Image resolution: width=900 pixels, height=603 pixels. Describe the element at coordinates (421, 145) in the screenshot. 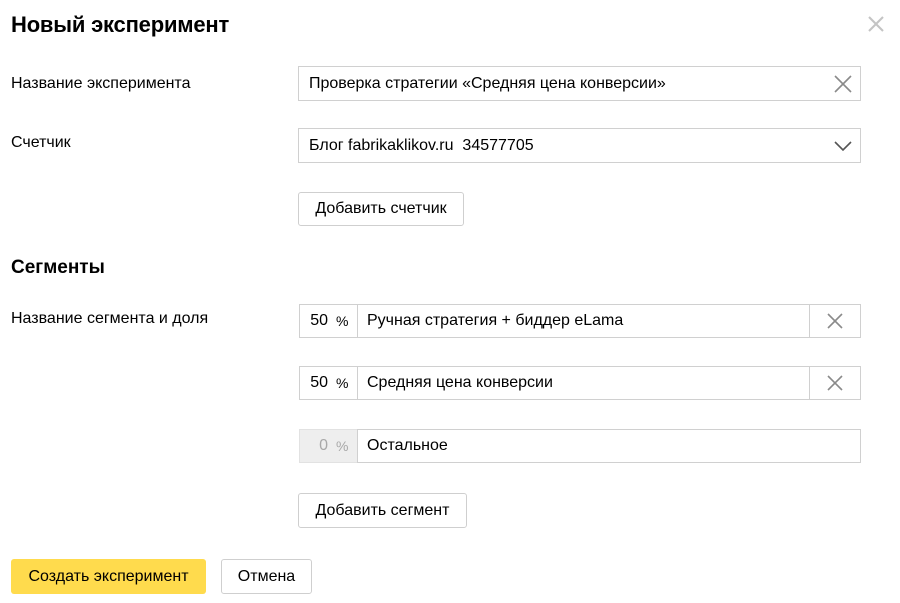

I see `counter-select-value: Блог fabrikaklikov.ru 34577705` at that location.